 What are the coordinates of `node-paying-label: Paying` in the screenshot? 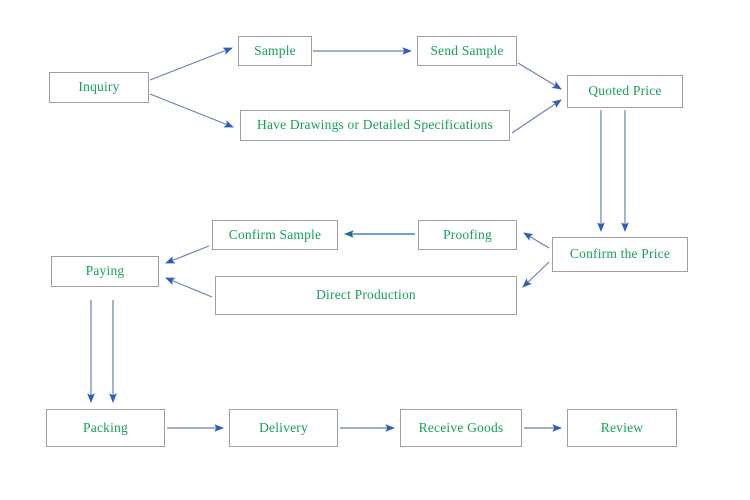 It's located at (105, 271).